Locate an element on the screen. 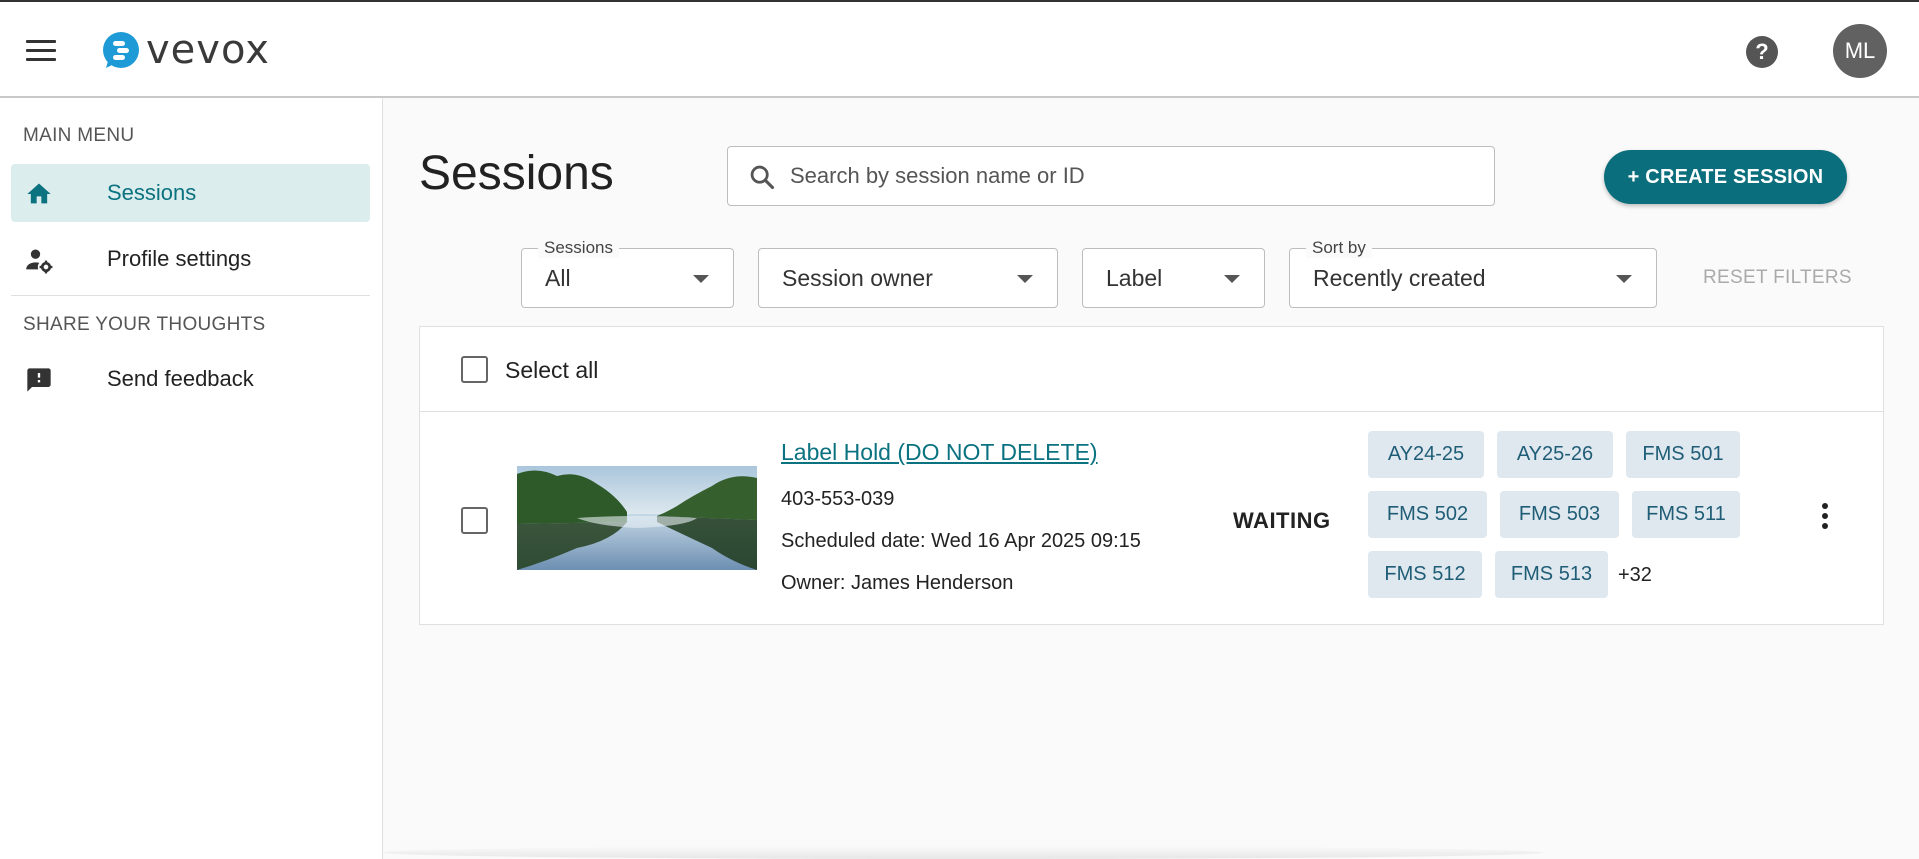 The height and width of the screenshot is (859, 1919). more-options-icon is located at coordinates (1825, 518).